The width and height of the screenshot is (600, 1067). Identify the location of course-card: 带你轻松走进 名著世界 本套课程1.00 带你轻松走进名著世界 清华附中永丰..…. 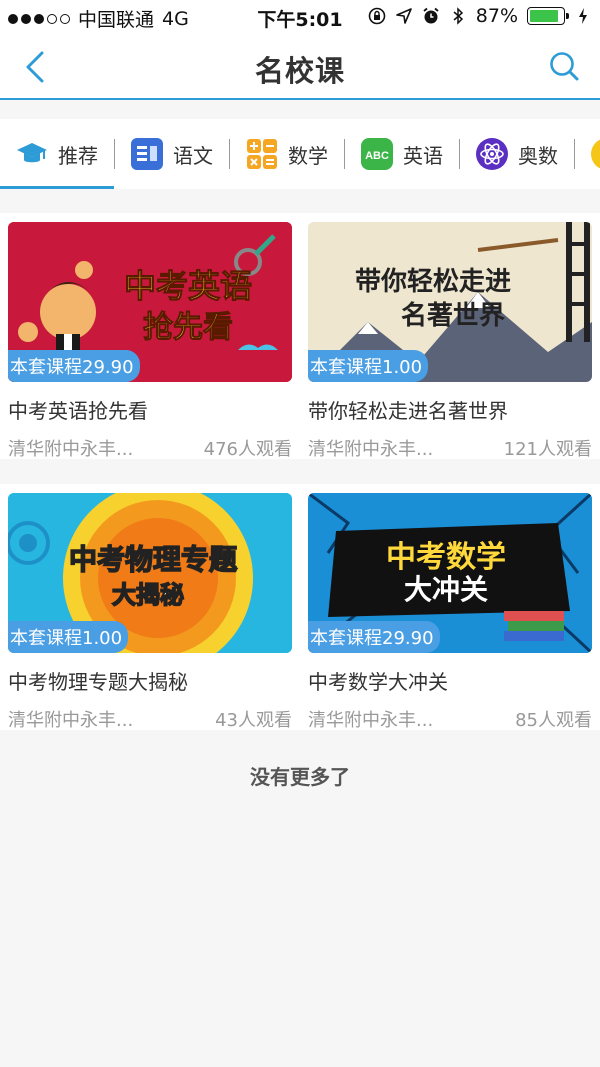
(450, 341).